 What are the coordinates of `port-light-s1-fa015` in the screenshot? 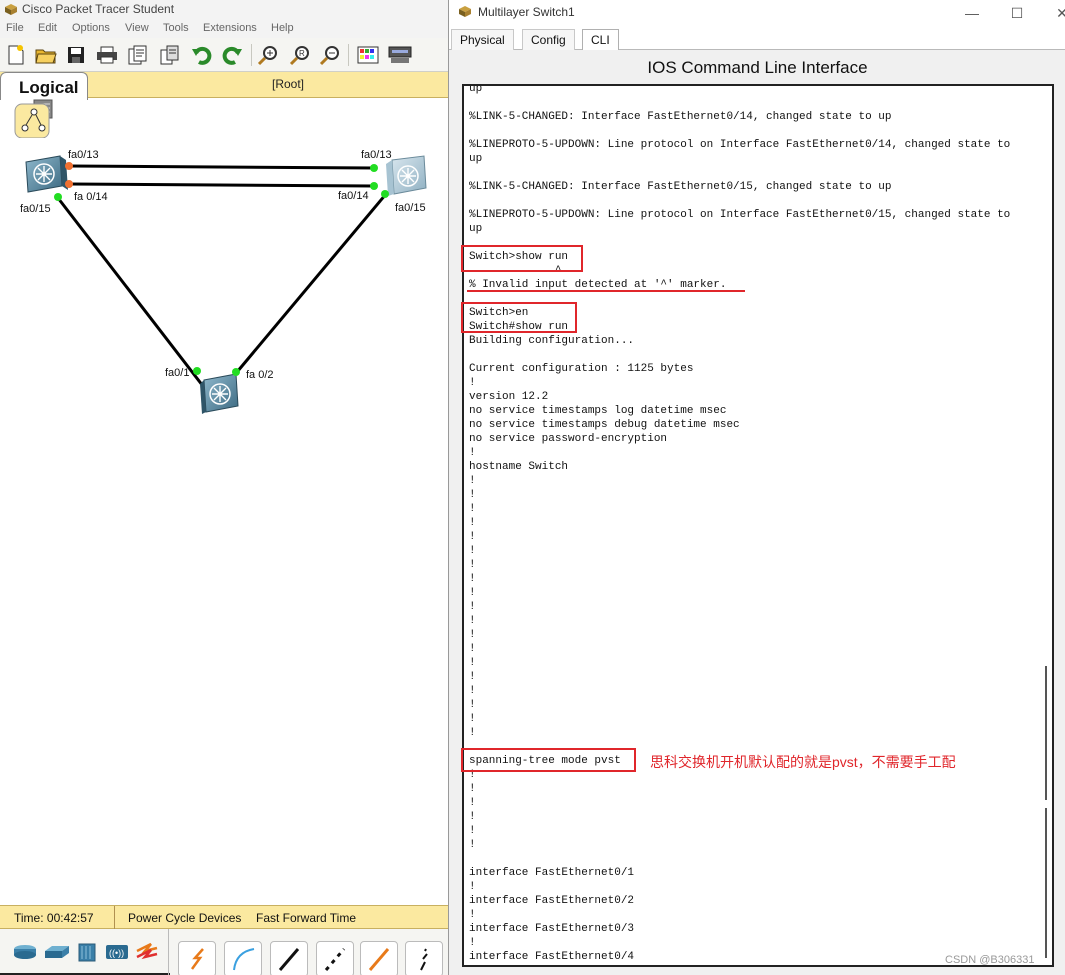 It's located at (58, 197).